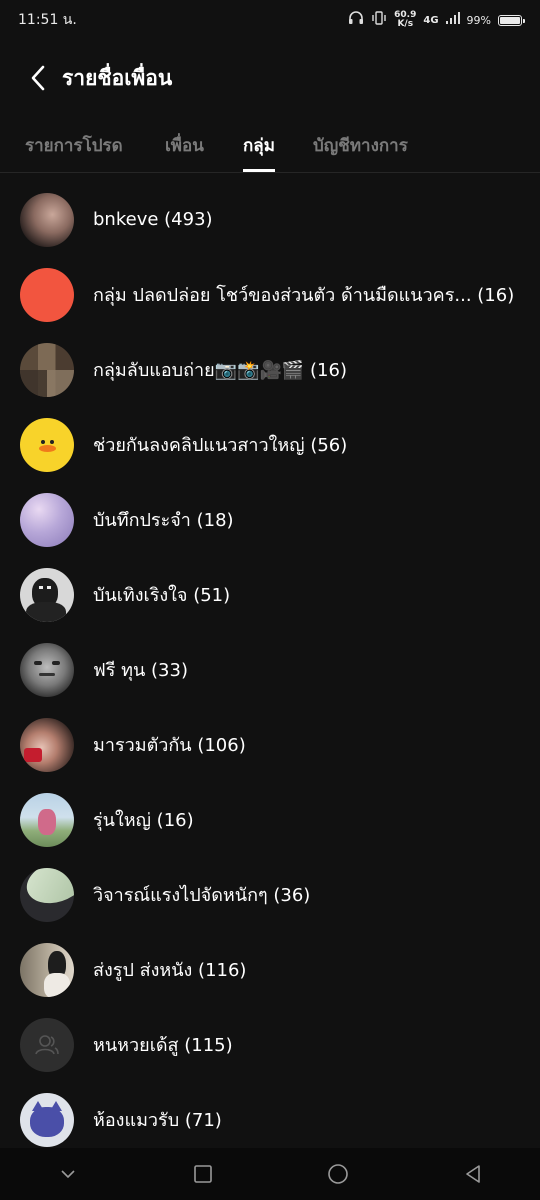 This screenshot has width=540, height=1200. Describe the element at coordinates (157, 1120) in the screenshot. I see `group-name: ห้องแมวรับ (71)` at that location.